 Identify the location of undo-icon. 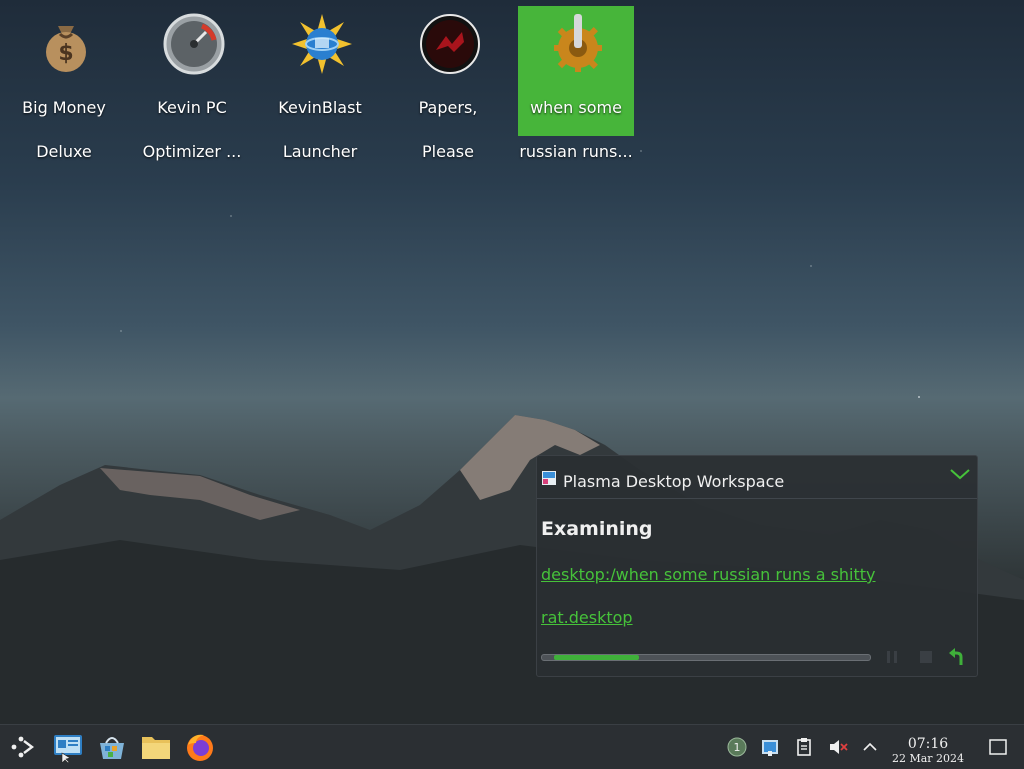
(956, 657).